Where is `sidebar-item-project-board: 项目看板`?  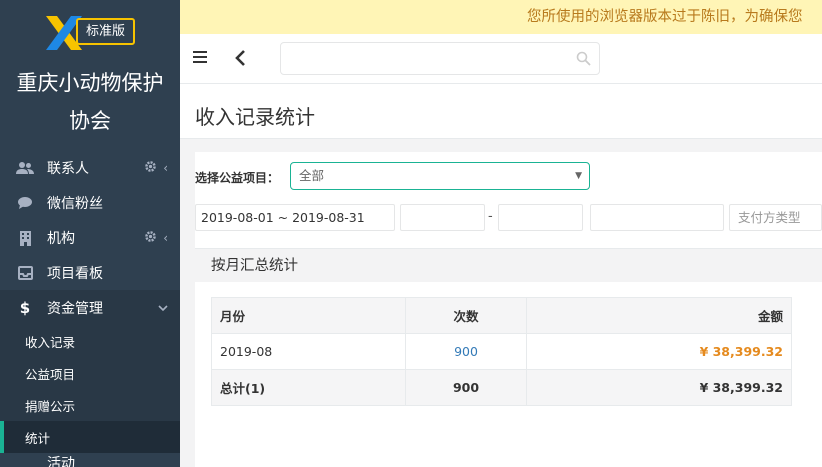
sidebar-item-project-board: 项目看板 is located at coordinates (90, 272).